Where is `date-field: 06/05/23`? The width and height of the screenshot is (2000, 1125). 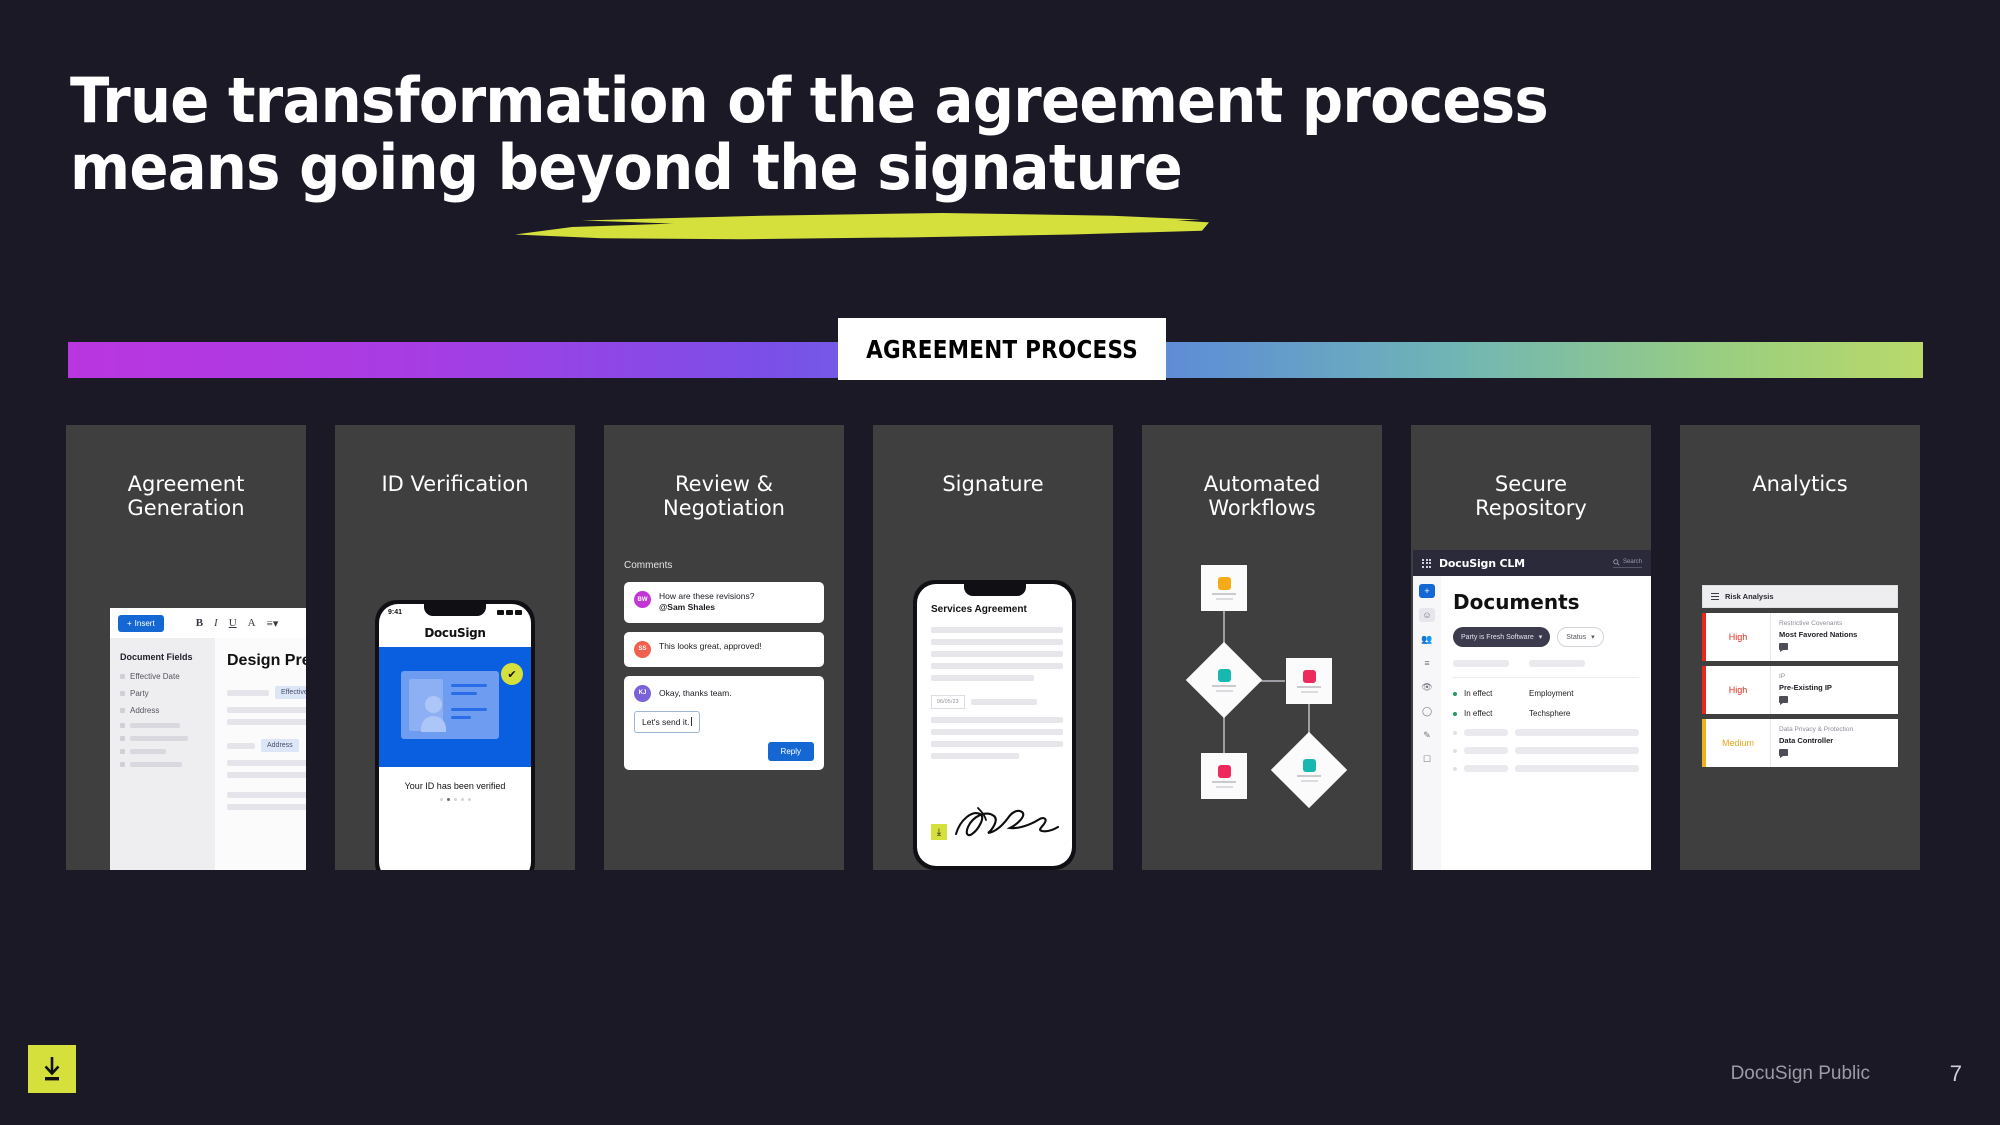
date-field: 06/05/23 is located at coordinates (948, 702).